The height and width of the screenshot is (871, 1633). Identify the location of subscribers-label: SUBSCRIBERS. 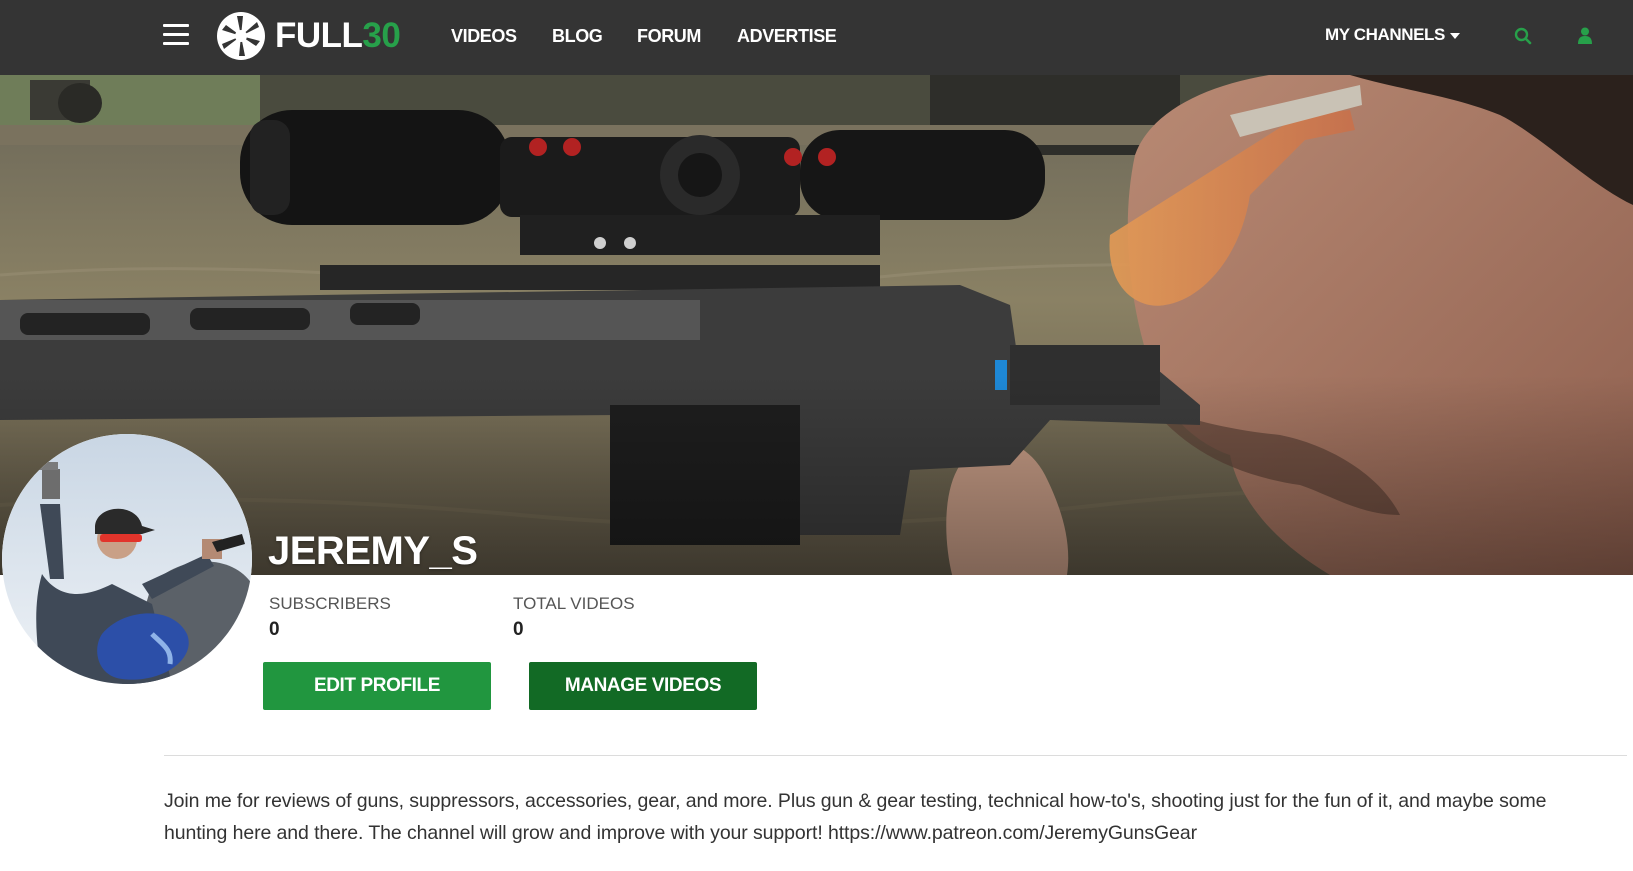
(330, 603).